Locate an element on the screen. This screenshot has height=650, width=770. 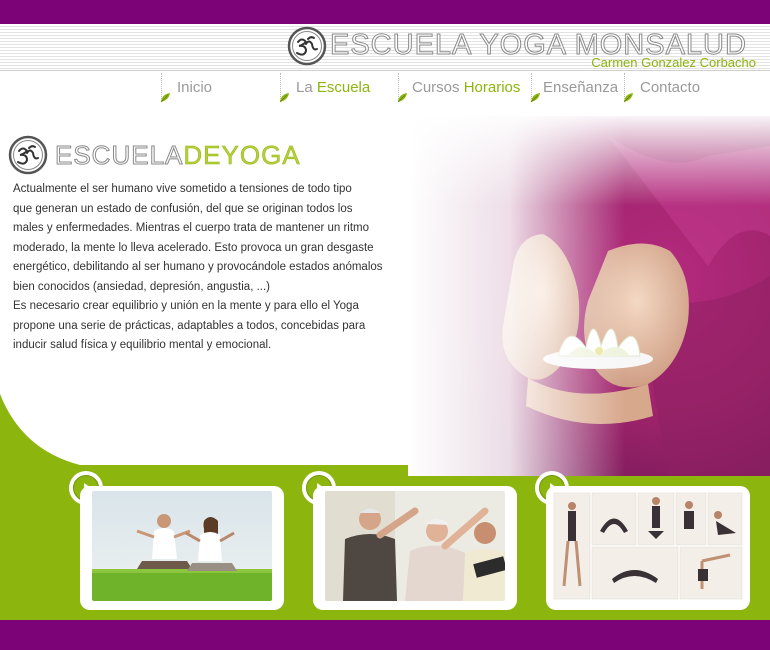
couple-meditating-photo is located at coordinates (182, 546).